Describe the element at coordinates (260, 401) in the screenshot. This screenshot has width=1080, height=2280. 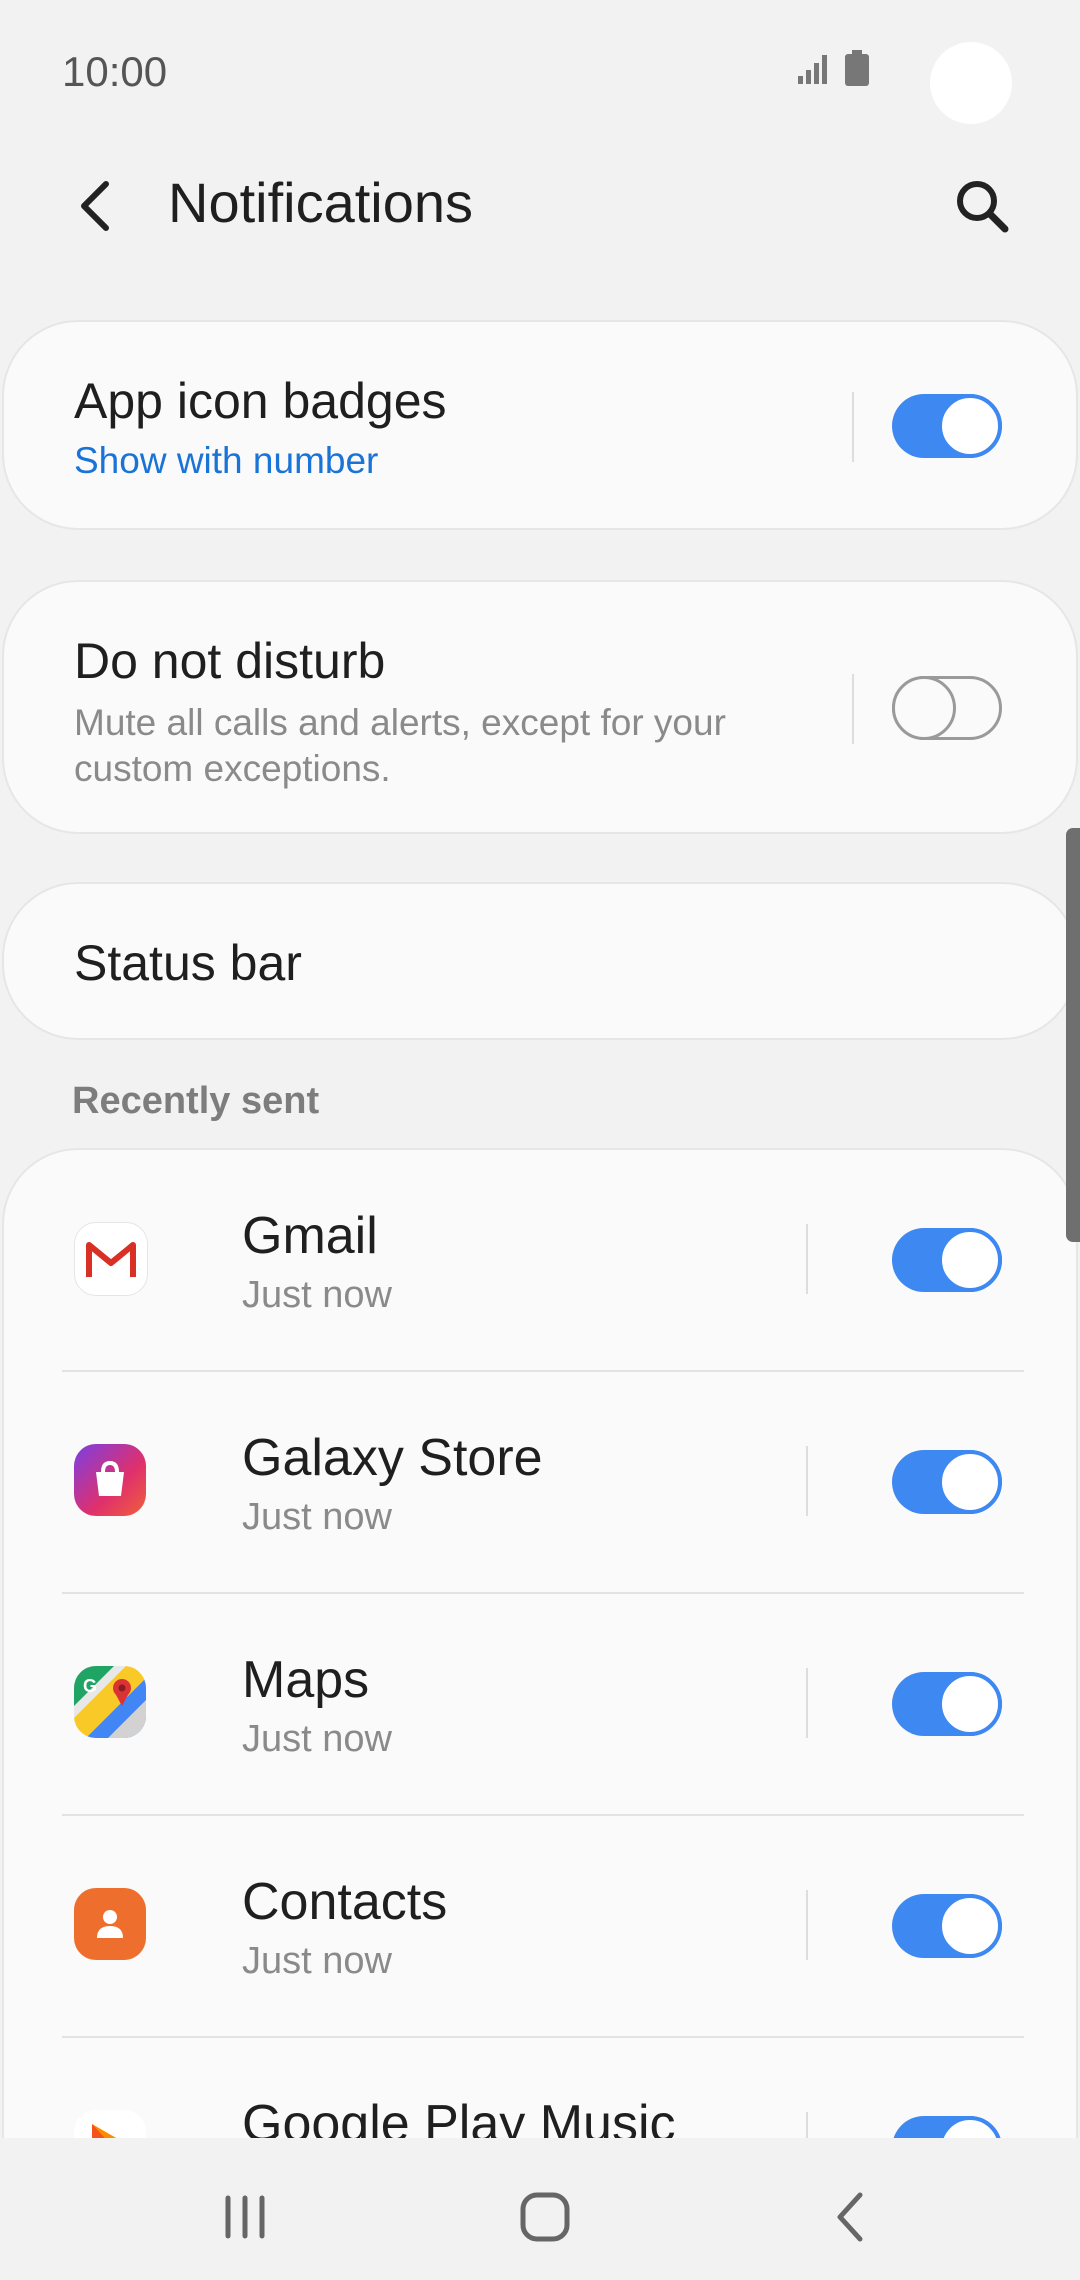
I see `app-icon-badges-title: App icon badges` at that location.